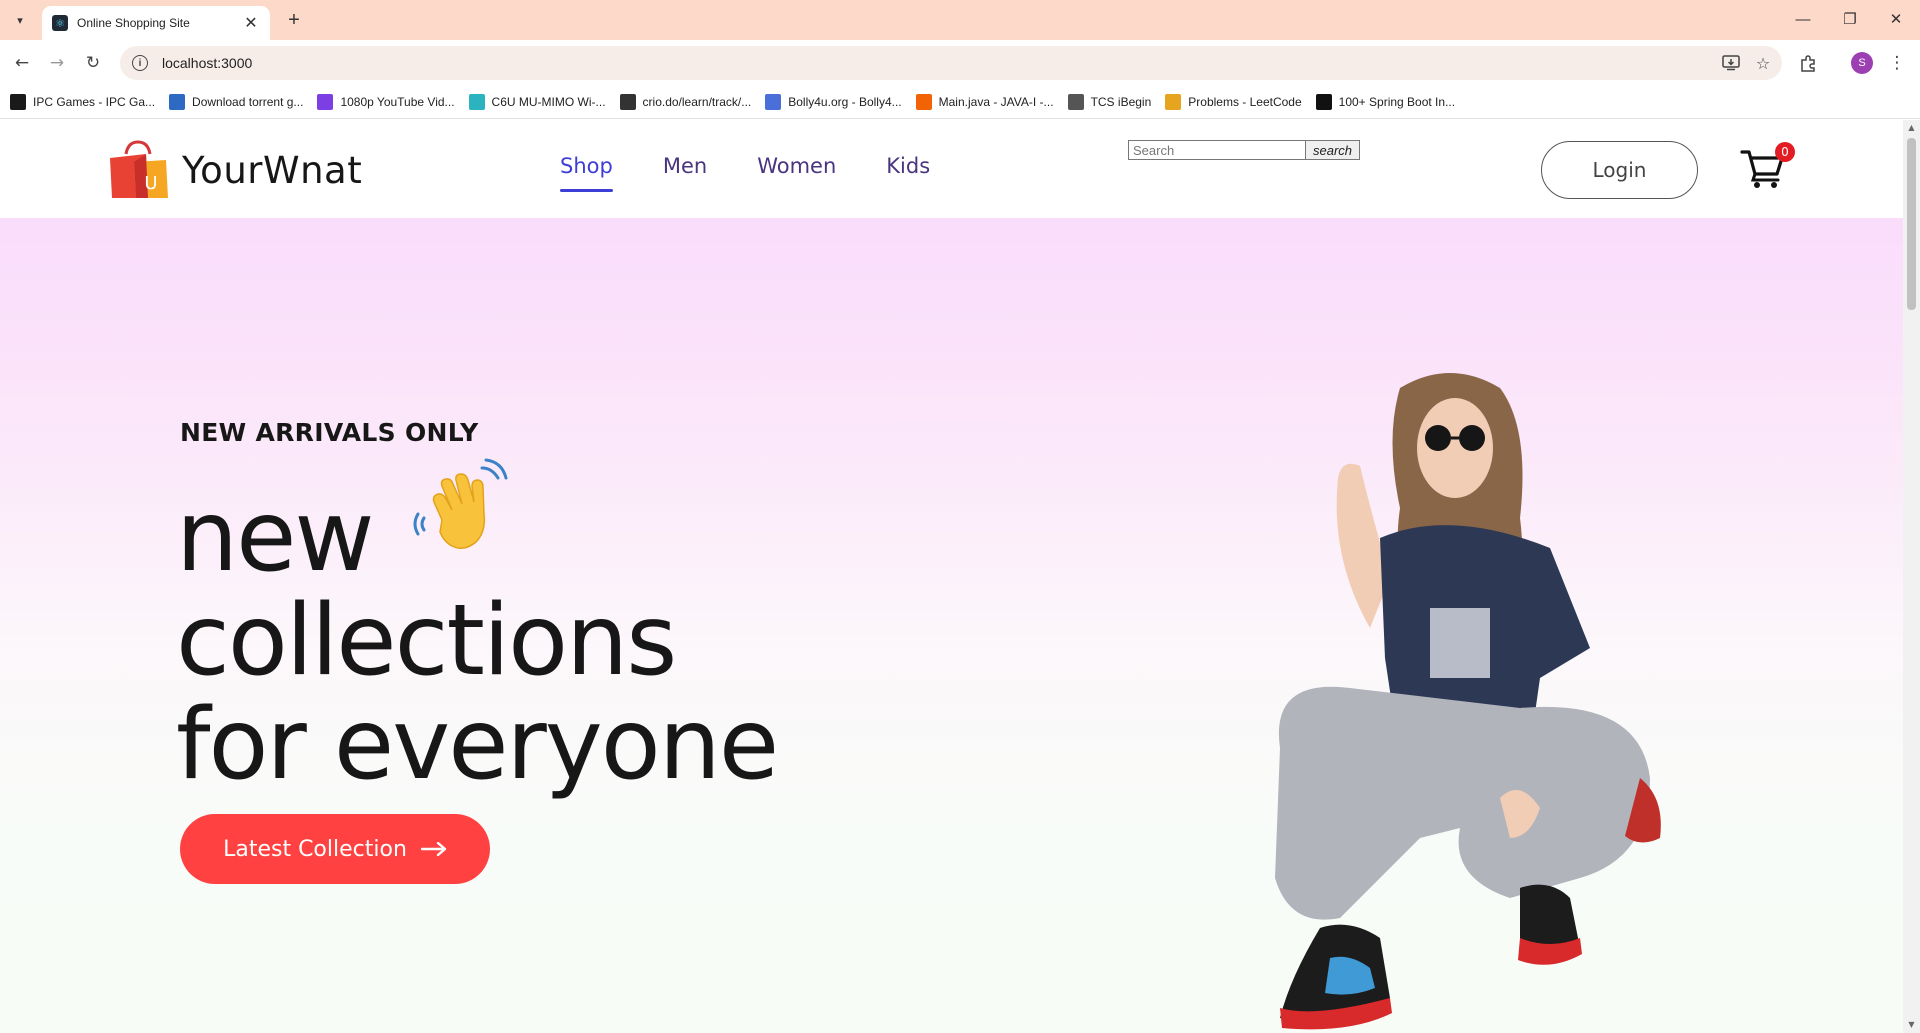 This screenshot has height=1033, width=1920. I want to click on browser-toolbar: ← → ↻ i localhost:3000 ☆ ⋮, so click(960, 62).